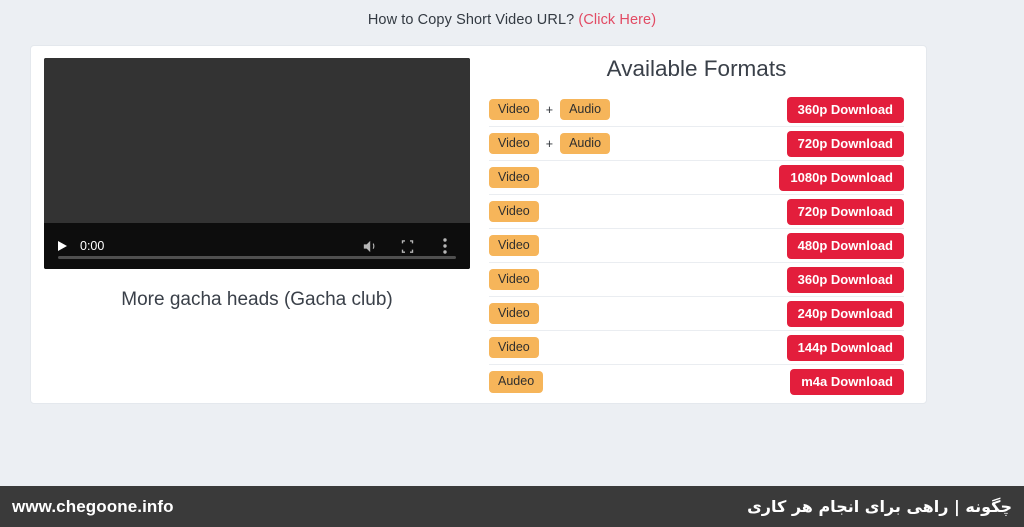 Image resolution: width=1024 pixels, height=527 pixels. Describe the element at coordinates (445, 246) in the screenshot. I see `more-options-icon` at that location.